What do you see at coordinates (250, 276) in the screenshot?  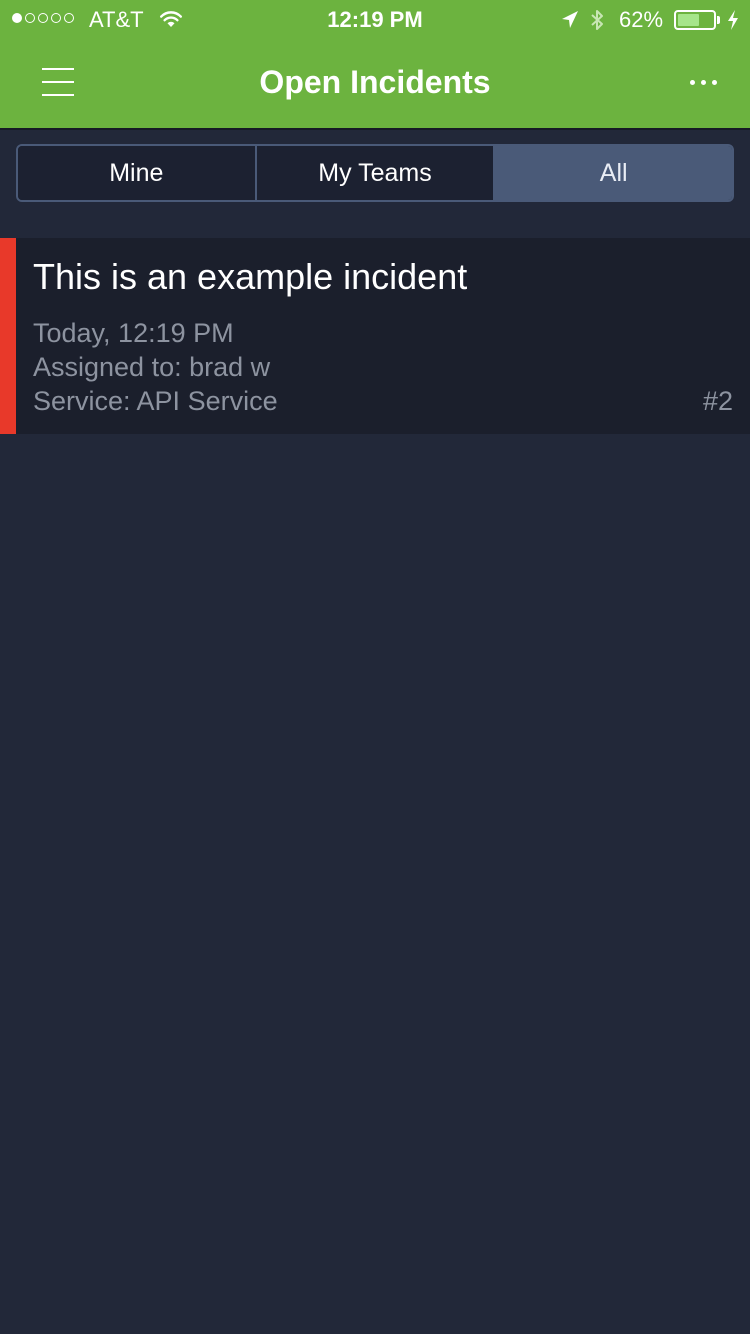 I see `incident-title: This is an example incident` at bounding box center [250, 276].